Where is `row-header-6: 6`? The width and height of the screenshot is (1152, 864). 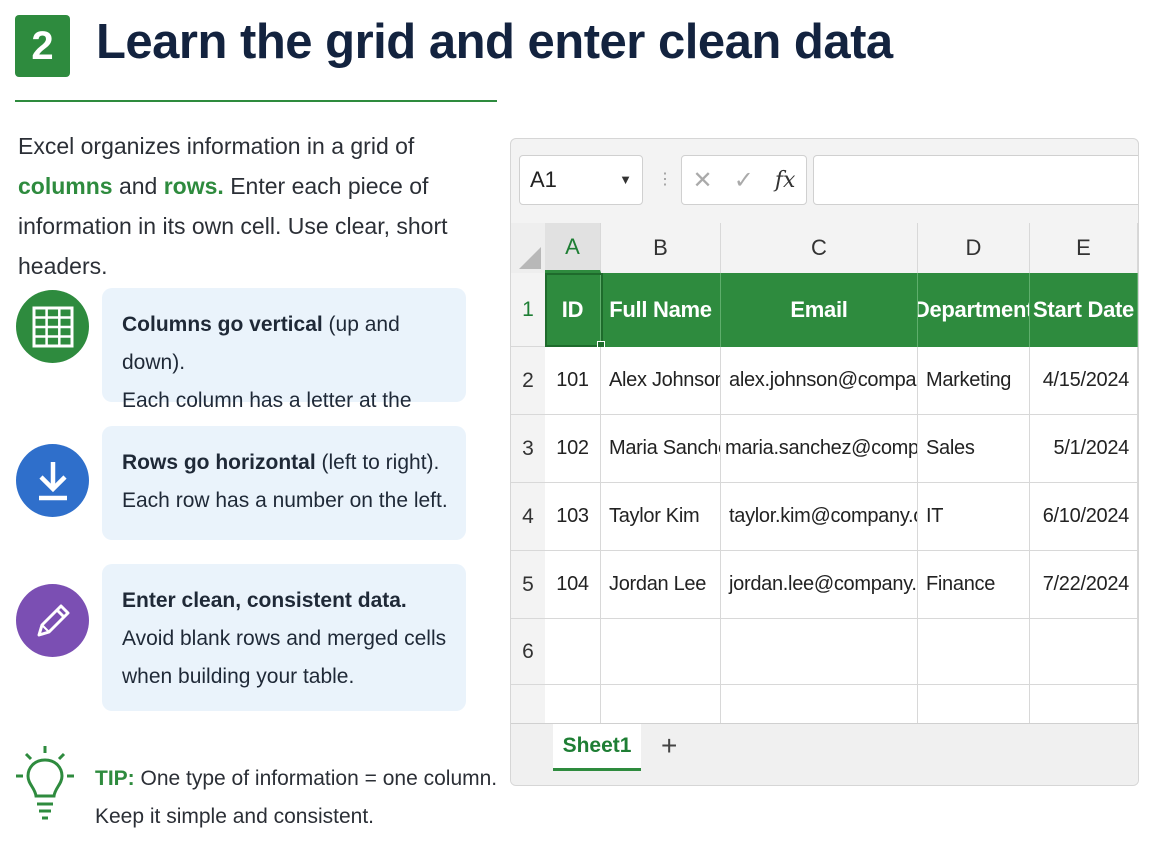 row-header-6: 6 is located at coordinates (528, 652).